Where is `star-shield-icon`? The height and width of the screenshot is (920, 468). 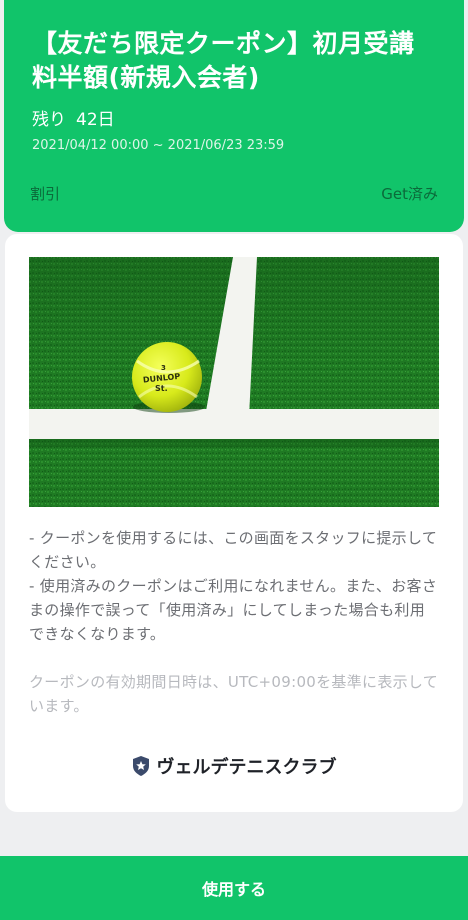 star-shield-icon is located at coordinates (140, 766).